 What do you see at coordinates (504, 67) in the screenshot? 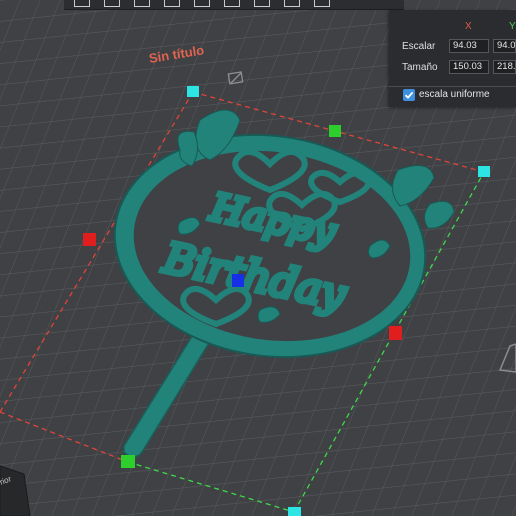
I see `size-y-field: 218.` at bounding box center [504, 67].